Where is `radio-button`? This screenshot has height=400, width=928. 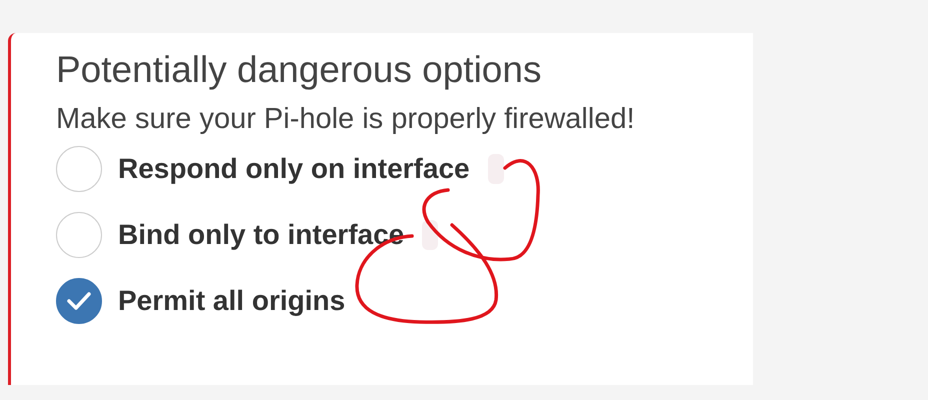 radio-button is located at coordinates (79, 301).